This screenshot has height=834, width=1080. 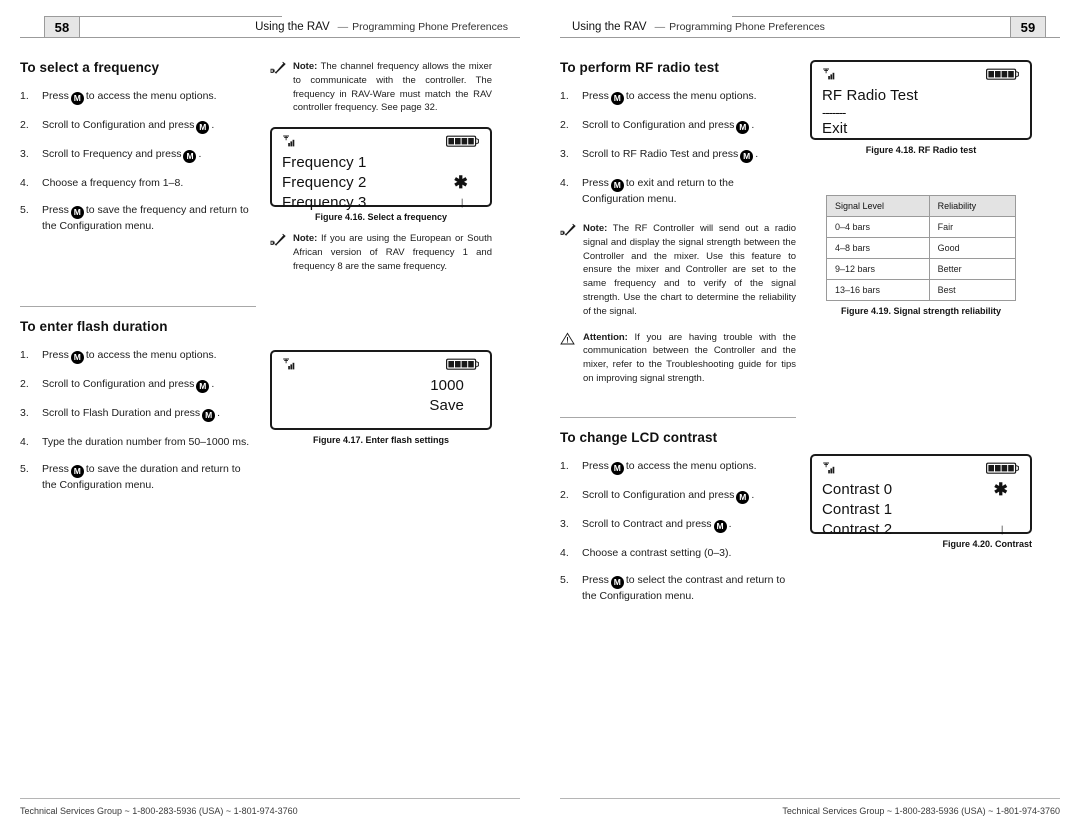 I want to click on table-cell-signal-level: 0–4 bars, so click(x=878, y=227).